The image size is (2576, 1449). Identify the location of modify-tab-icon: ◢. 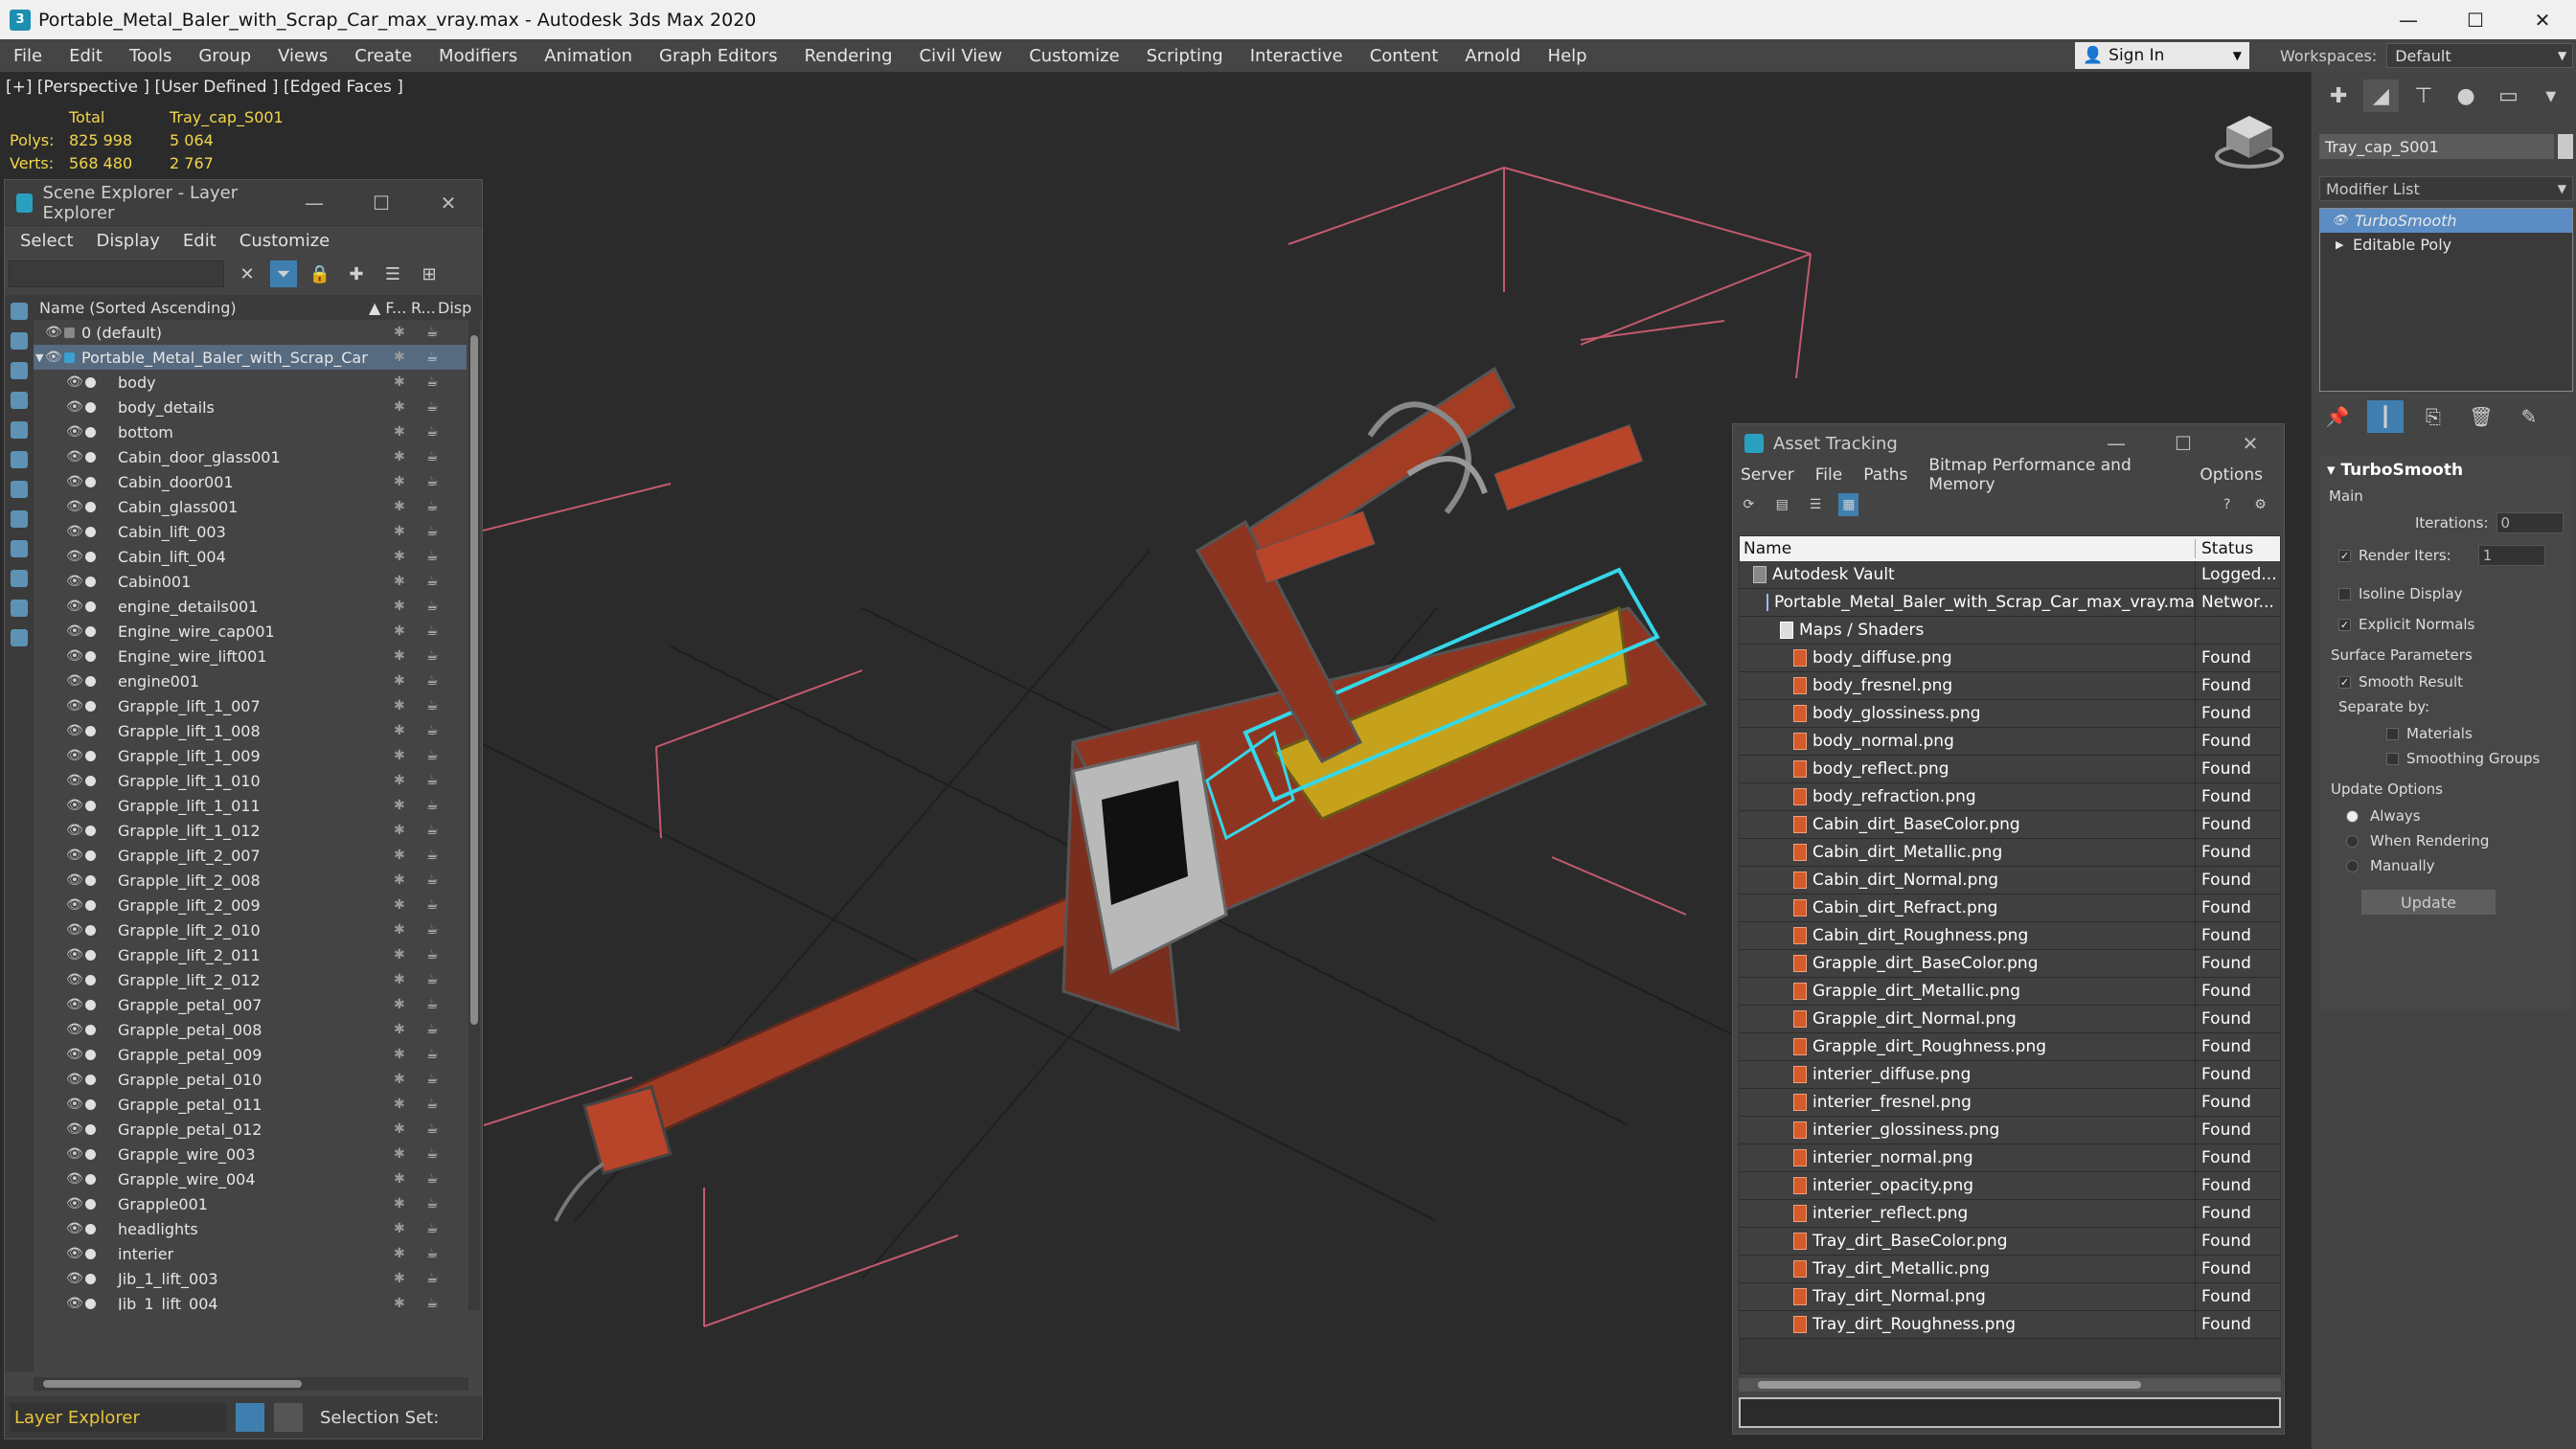
(2381, 95).